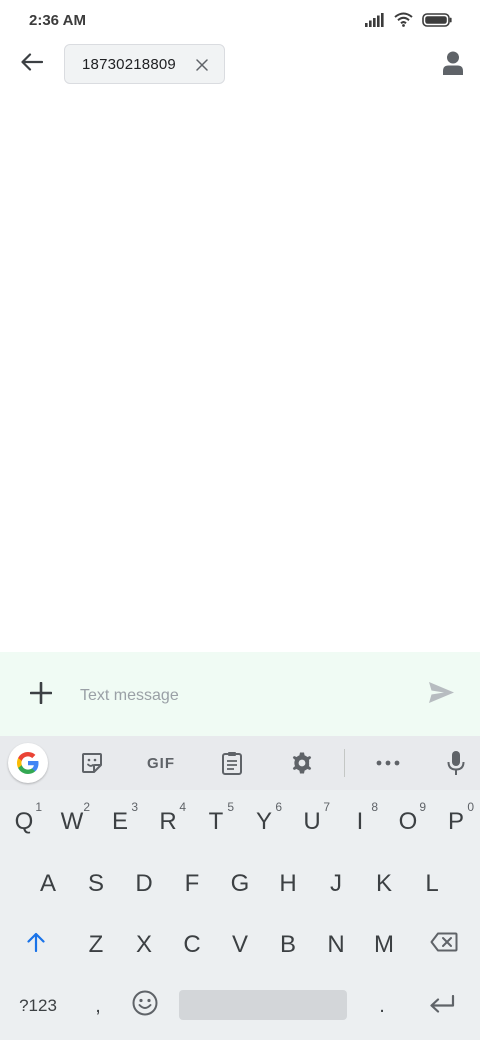 Image resolution: width=480 pixels, height=1040 pixels. I want to click on shift-icon, so click(36, 945).